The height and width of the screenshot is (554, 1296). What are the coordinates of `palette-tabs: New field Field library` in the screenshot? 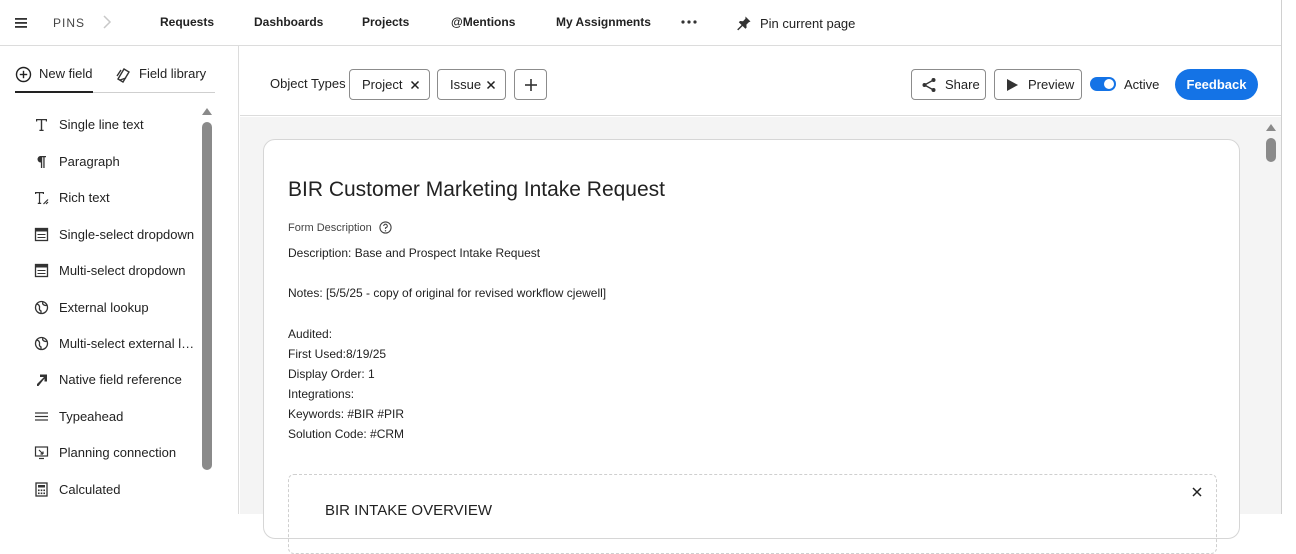 It's located at (115, 79).